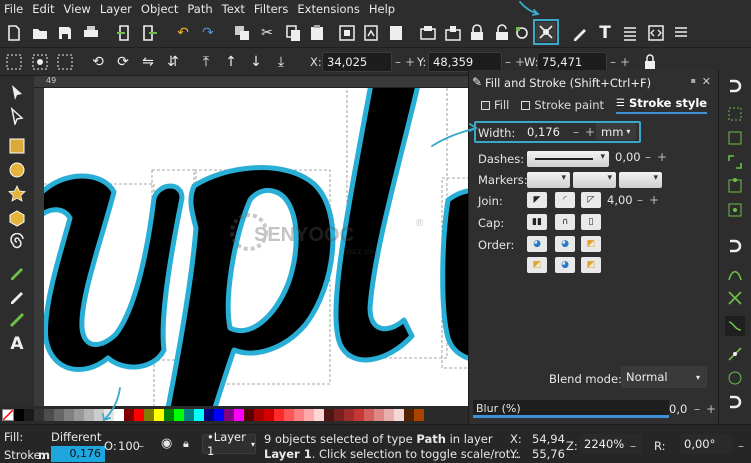 The width and height of the screenshot is (751, 463). What do you see at coordinates (473, 127) in the screenshot?
I see `arrow-head-width` at bounding box center [473, 127].